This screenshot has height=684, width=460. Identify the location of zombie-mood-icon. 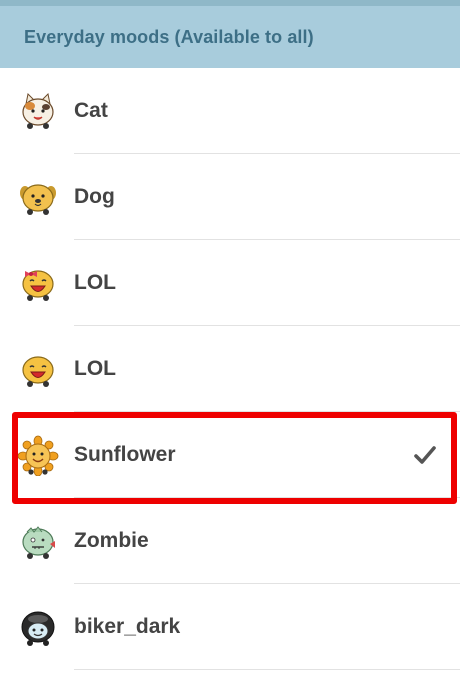
(38, 542).